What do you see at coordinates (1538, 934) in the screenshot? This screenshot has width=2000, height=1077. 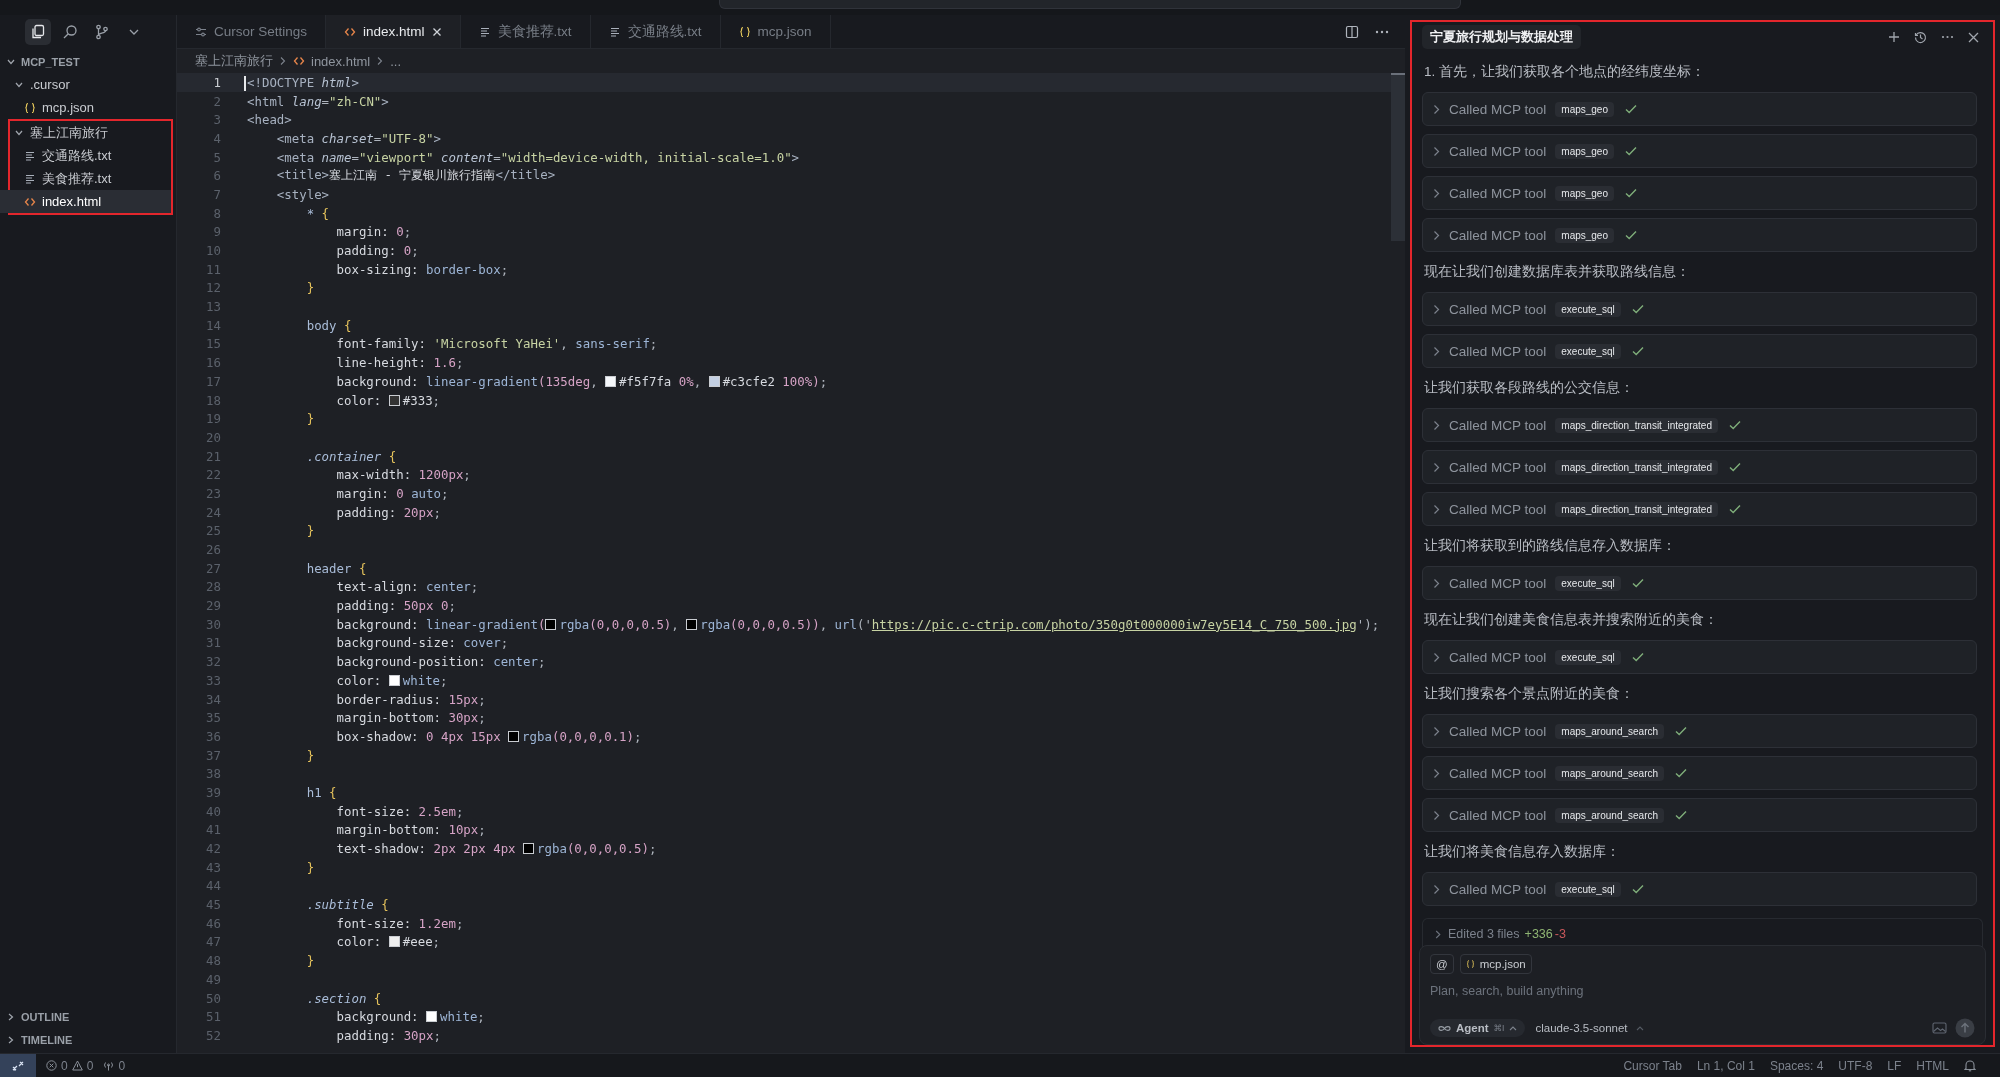 I see `lines-added: +336` at bounding box center [1538, 934].